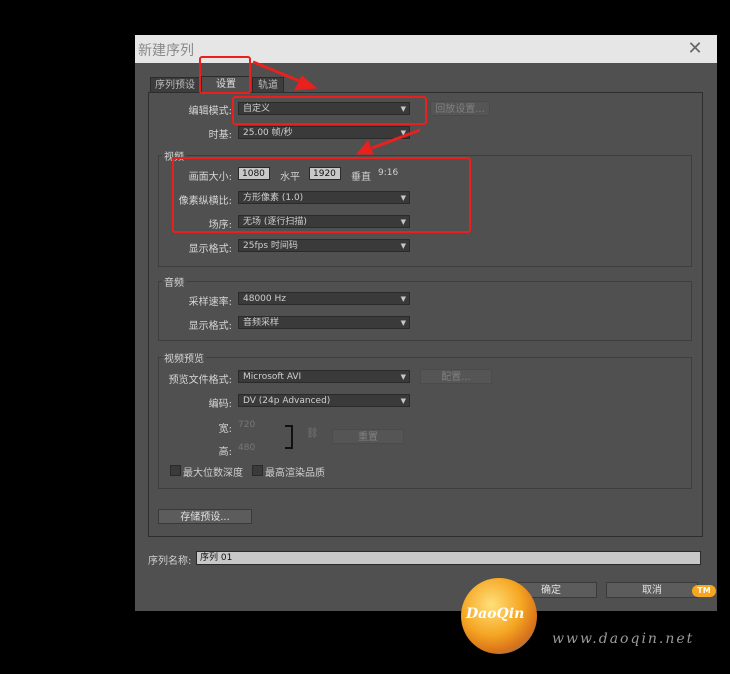 This screenshot has width=730, height=674. What do you see at coordinates (495, 614) in the screenshot?
I see `logo-text: DaoQin` at bounding box center [495, 614].